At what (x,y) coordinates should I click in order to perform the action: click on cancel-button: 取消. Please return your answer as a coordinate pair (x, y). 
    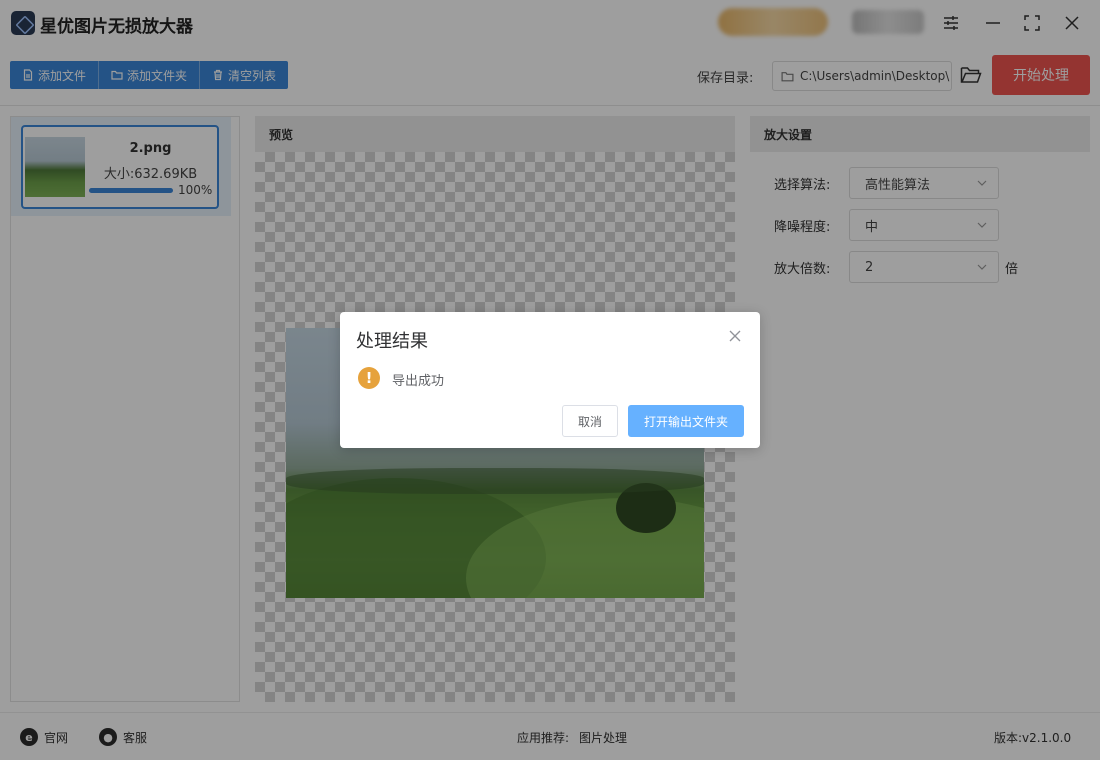
    Looking at the image, I should click on (590, 421).